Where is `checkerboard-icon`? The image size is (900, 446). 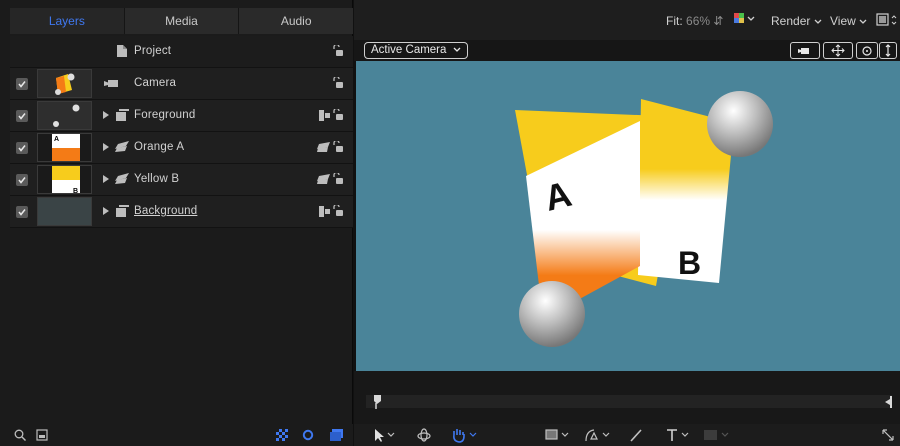
checkerboard-icon is located at coordinates (282, 435).